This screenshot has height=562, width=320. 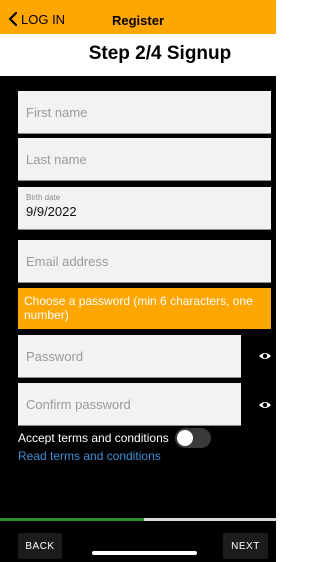 I want to click on first-name-field: First name, so click(x=144, y=112).